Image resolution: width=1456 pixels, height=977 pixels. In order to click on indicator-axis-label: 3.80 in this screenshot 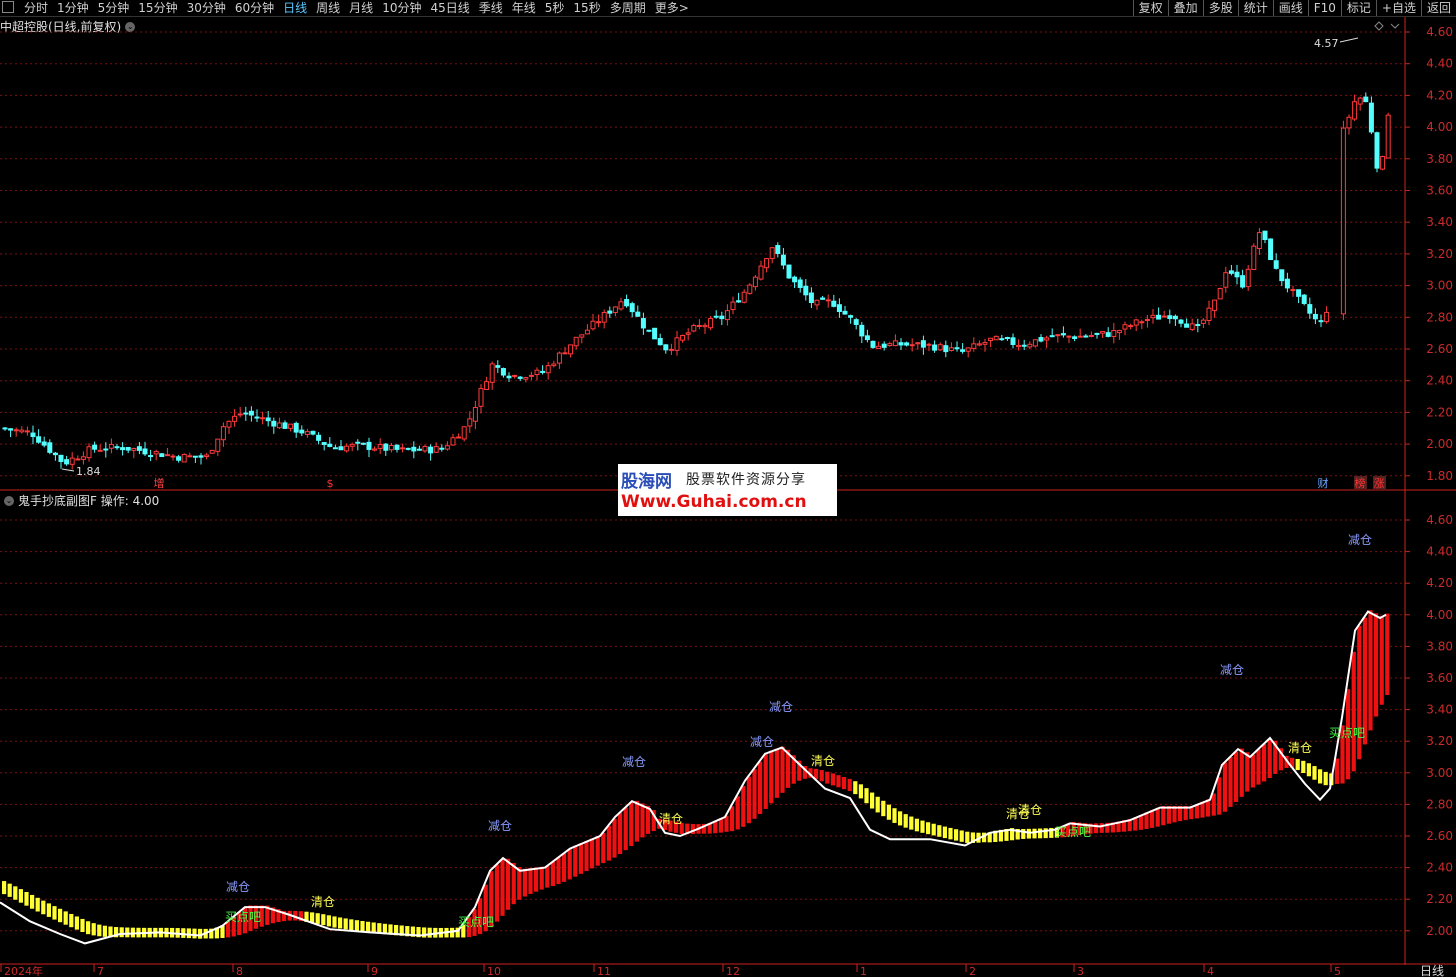, I will do `click(1439, 646)`.